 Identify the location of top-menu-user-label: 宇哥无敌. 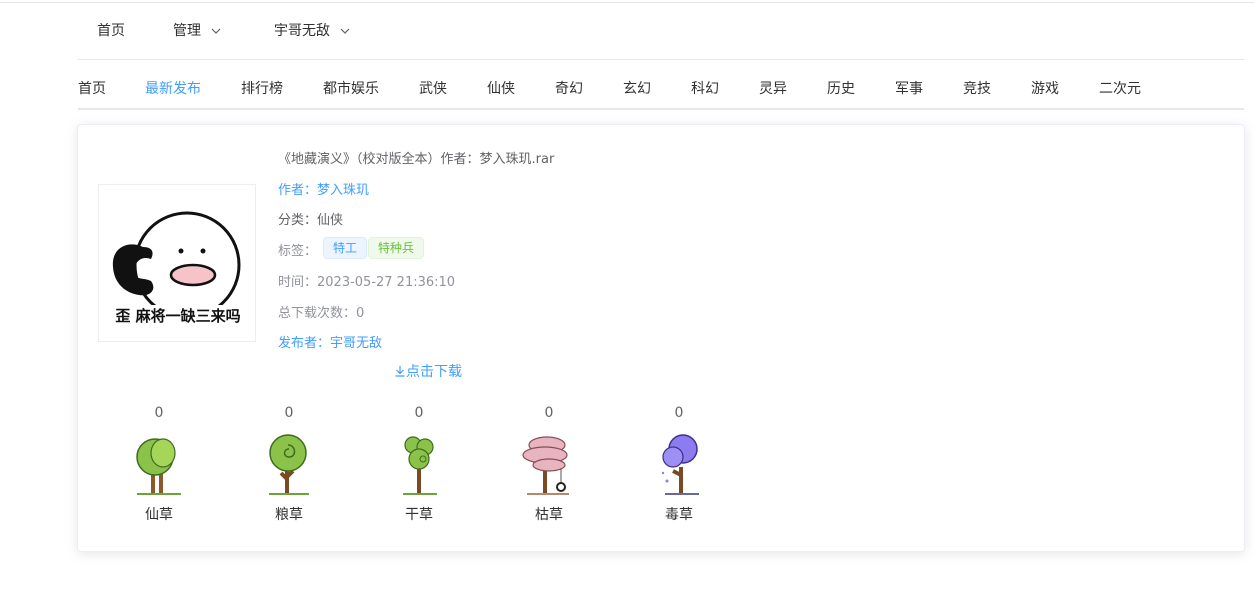
(302, 31).